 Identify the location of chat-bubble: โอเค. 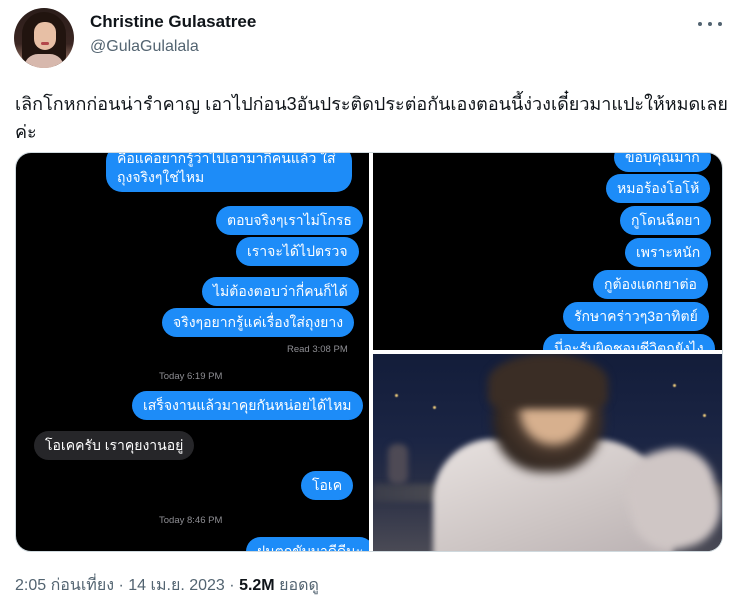
(327, 485).